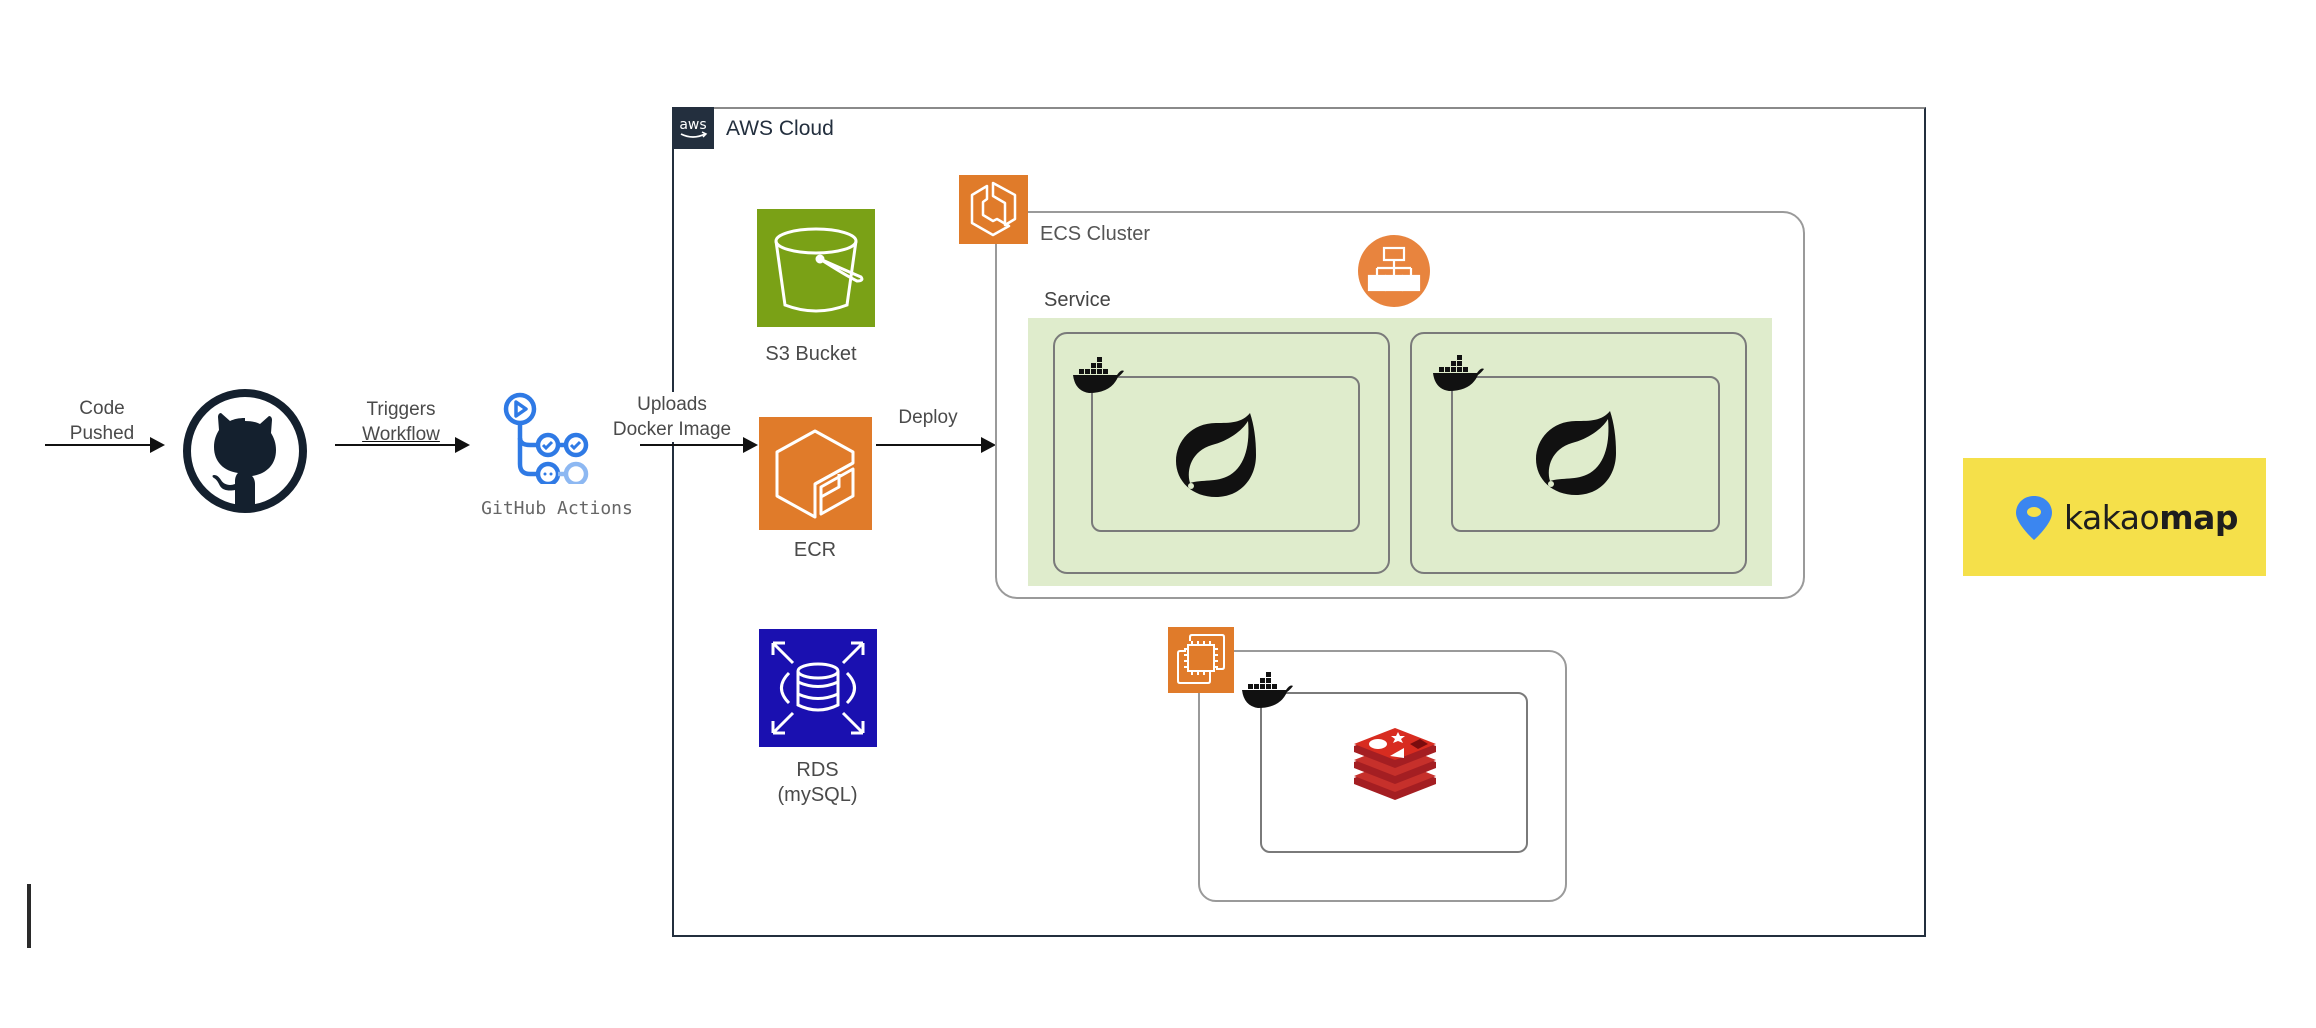  Describe the element at coordinates (699, 445) in the screenshot. I see `arrow-uploads-docker-image` at that location.